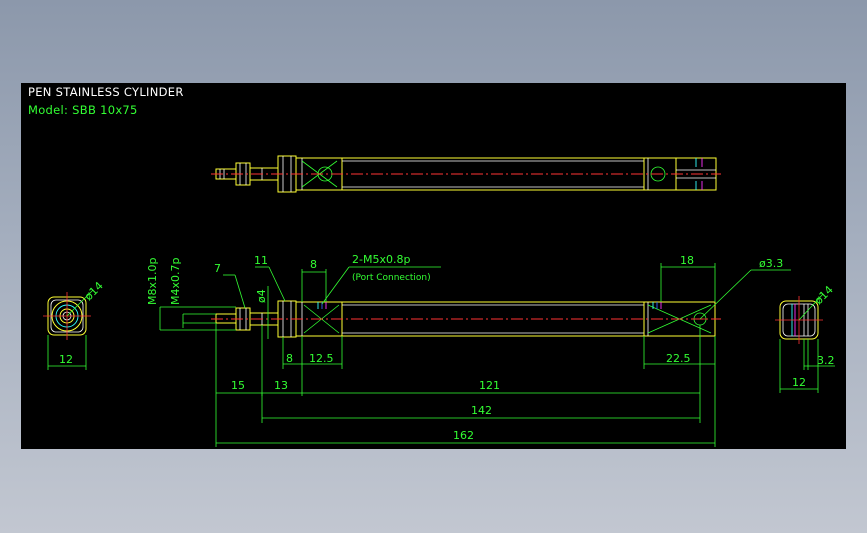 This screenshot has height=533, width=867. I want to click on len-162-label: 162, so click(463, 435).